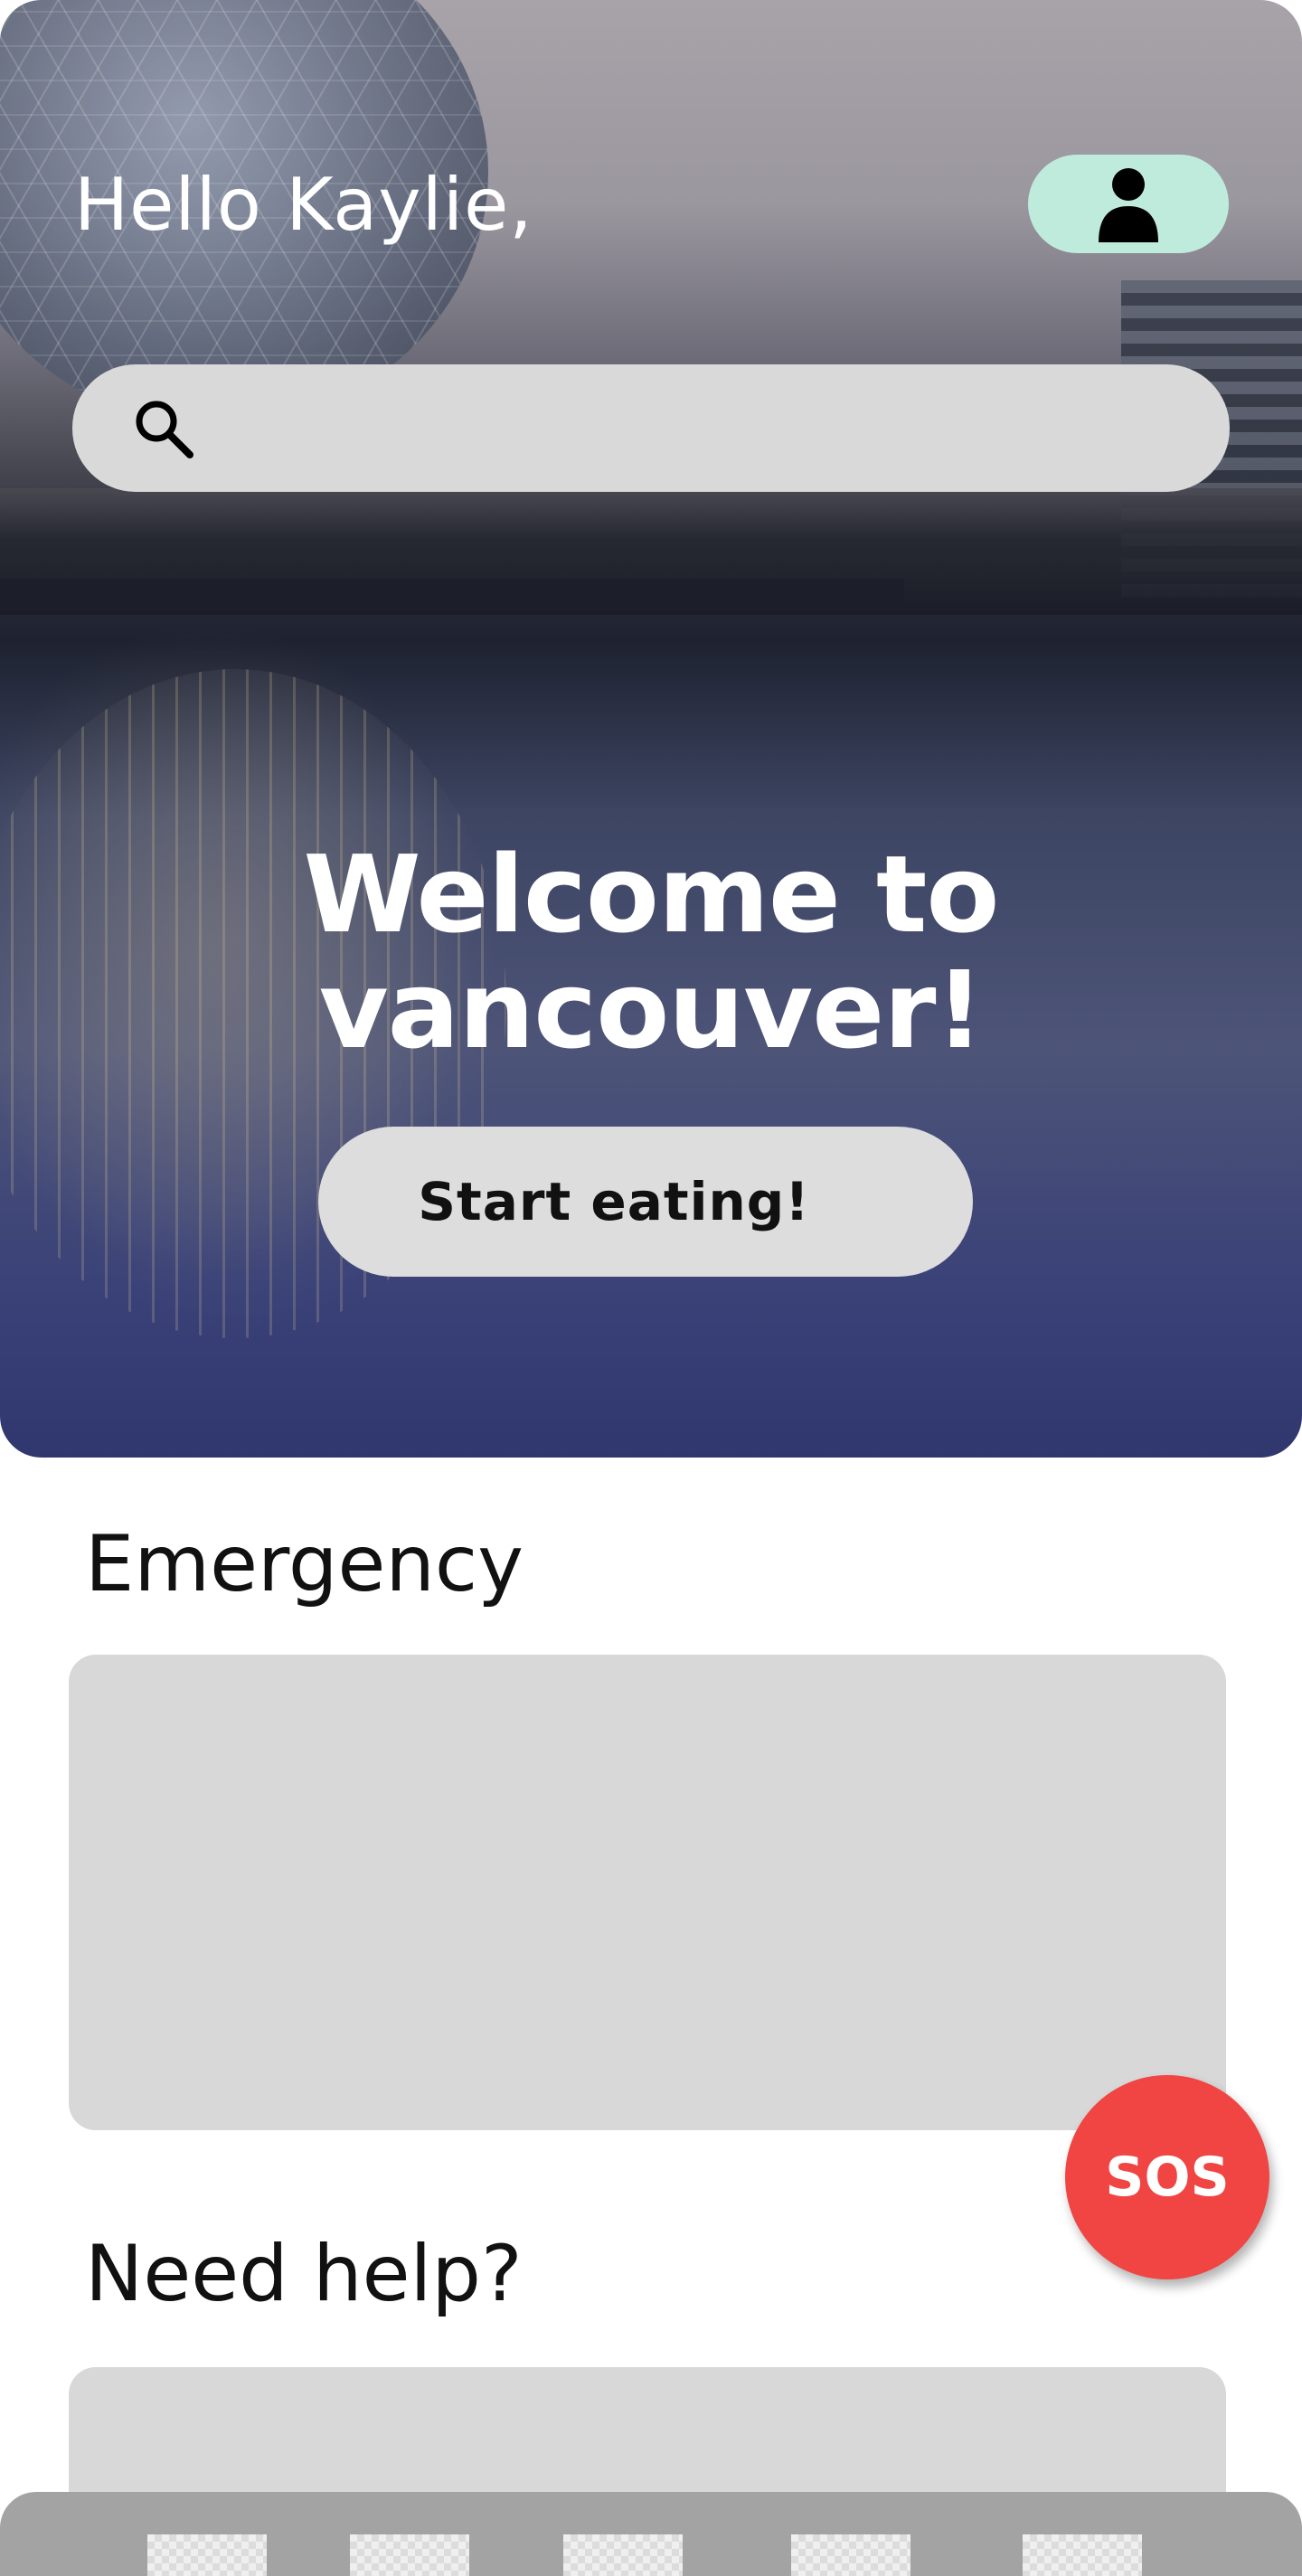  Describe the element at coordinates (1167, 2177) in the screenshot. I see `sos-button: SOS` at that location.